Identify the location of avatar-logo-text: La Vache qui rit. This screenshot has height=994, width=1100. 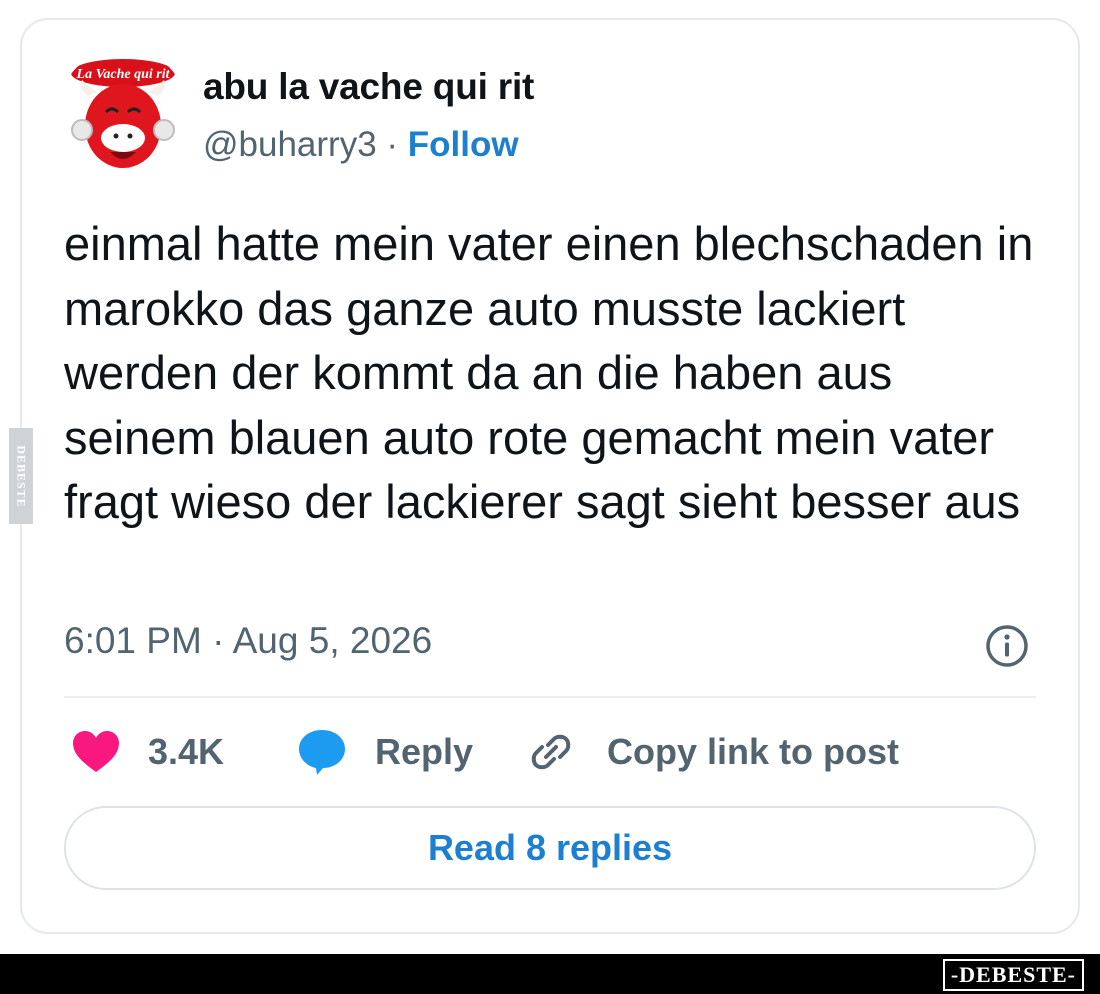
(123, 74).